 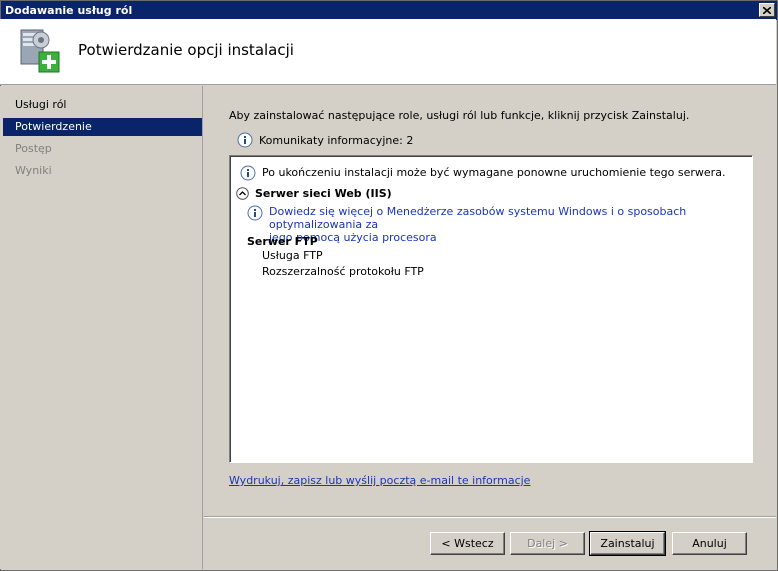 What do you see at coordinates (627, 543) in the screenshot?
I see `install-button: Zainstaluj` at bounding box center [627, 543].